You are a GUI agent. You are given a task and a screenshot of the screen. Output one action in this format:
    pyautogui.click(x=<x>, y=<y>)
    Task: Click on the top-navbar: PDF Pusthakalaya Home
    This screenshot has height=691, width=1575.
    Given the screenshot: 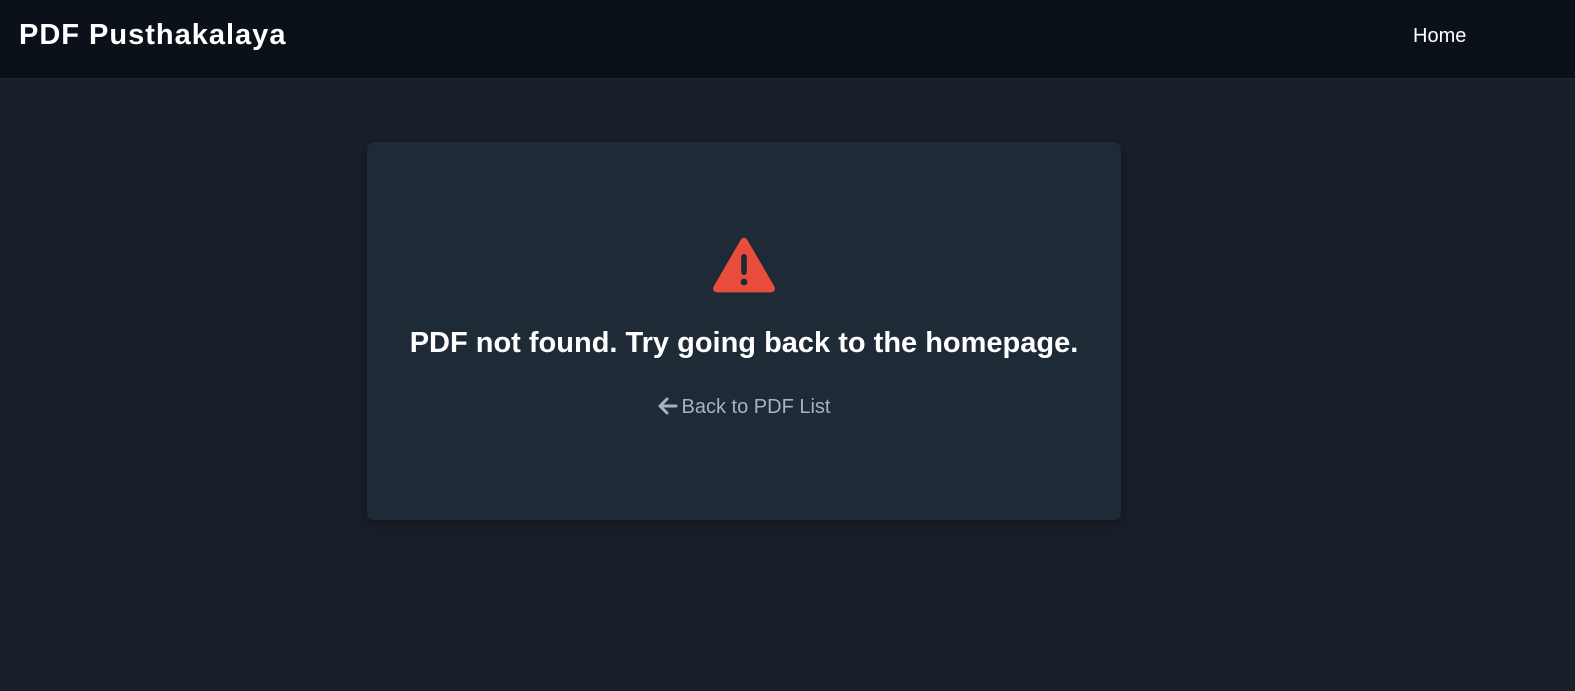 What is the action you would take?
    pyautogui.click(x=787, y=39)
    